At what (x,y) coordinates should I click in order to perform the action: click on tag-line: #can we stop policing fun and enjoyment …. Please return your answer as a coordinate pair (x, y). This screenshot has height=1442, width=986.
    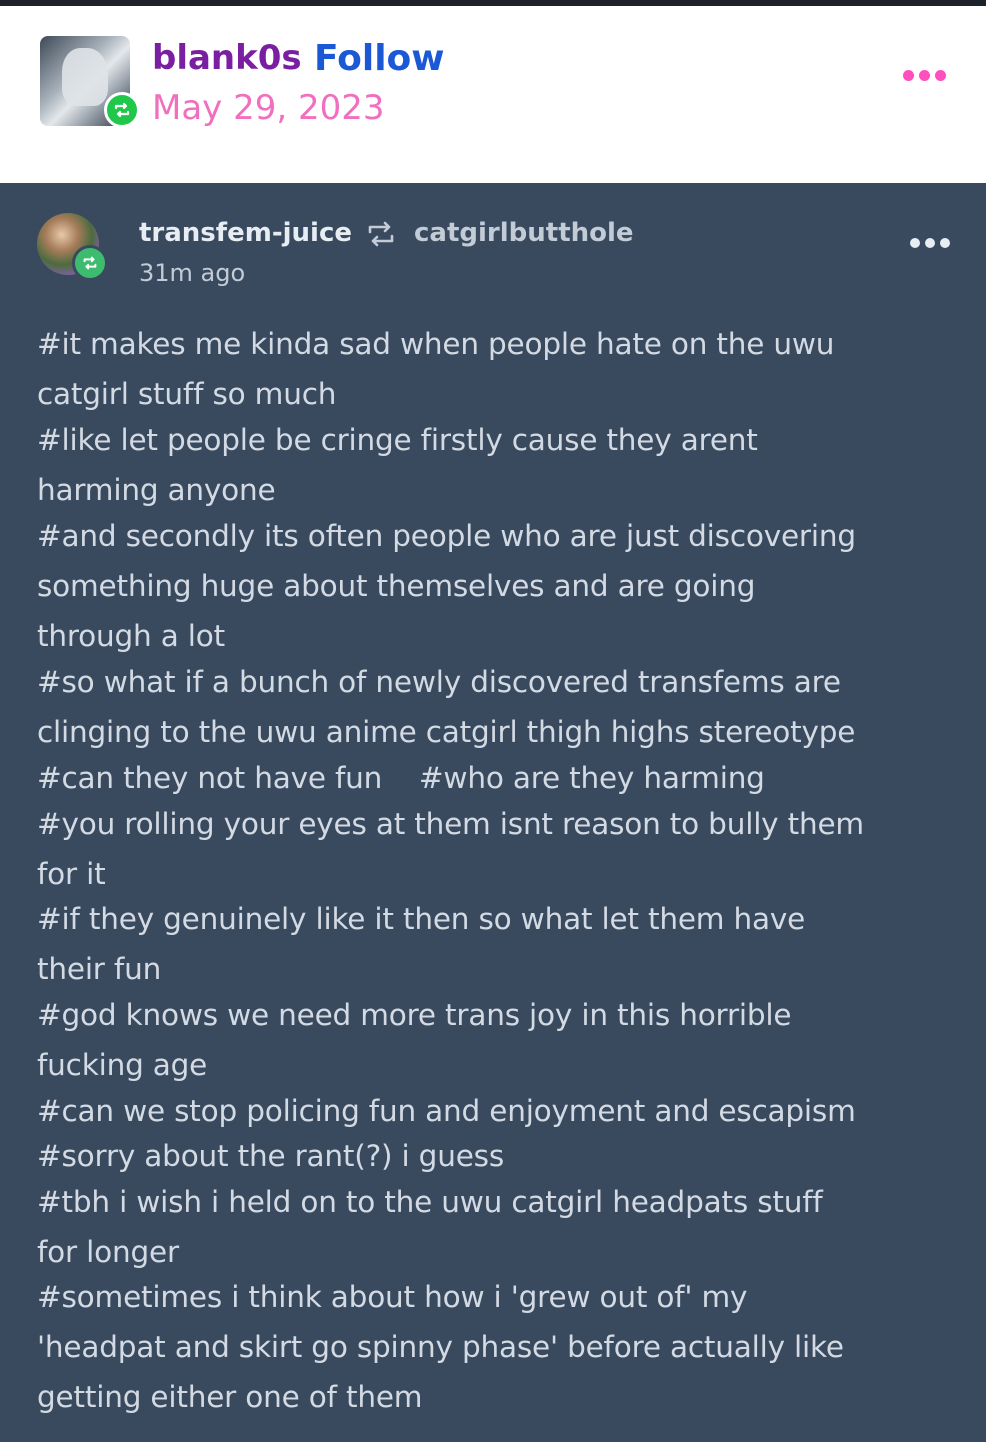
    Looking at the image, I should click on (446, 1111).